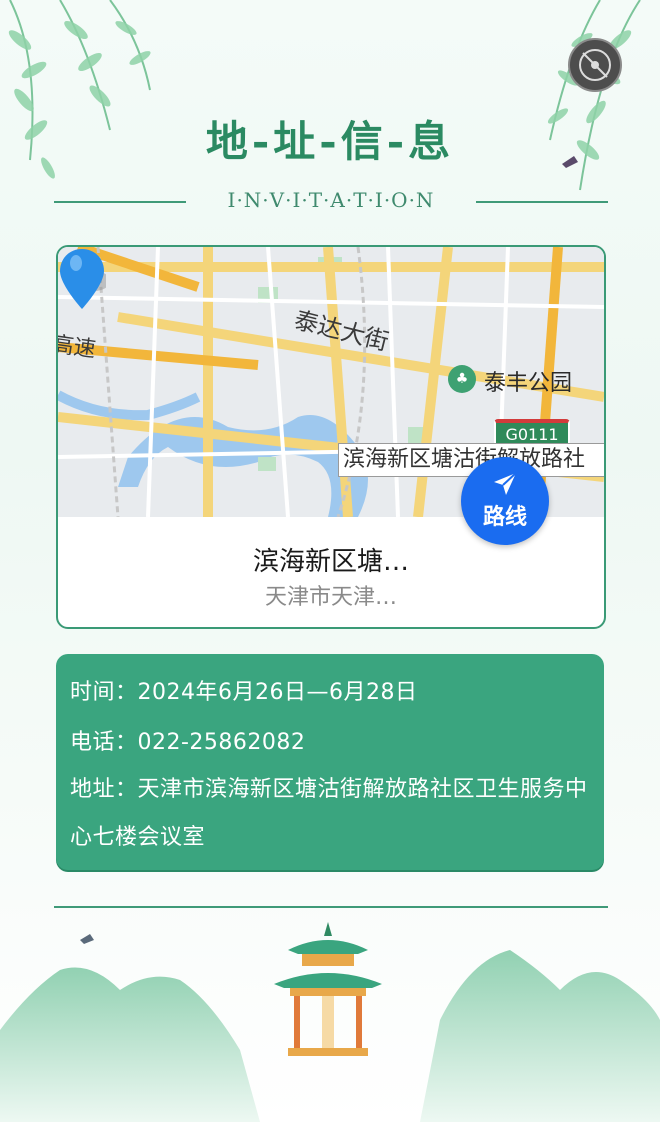 The image size is (660, 1122). Describe the element at coordinates (505, 483) in the screenshot. I see `navigation-arrow-icon` at that location.